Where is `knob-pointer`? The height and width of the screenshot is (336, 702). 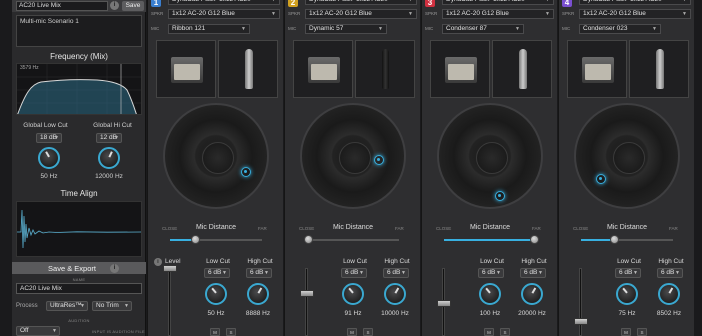 knob-pointer is located at coordinates (214, 290).